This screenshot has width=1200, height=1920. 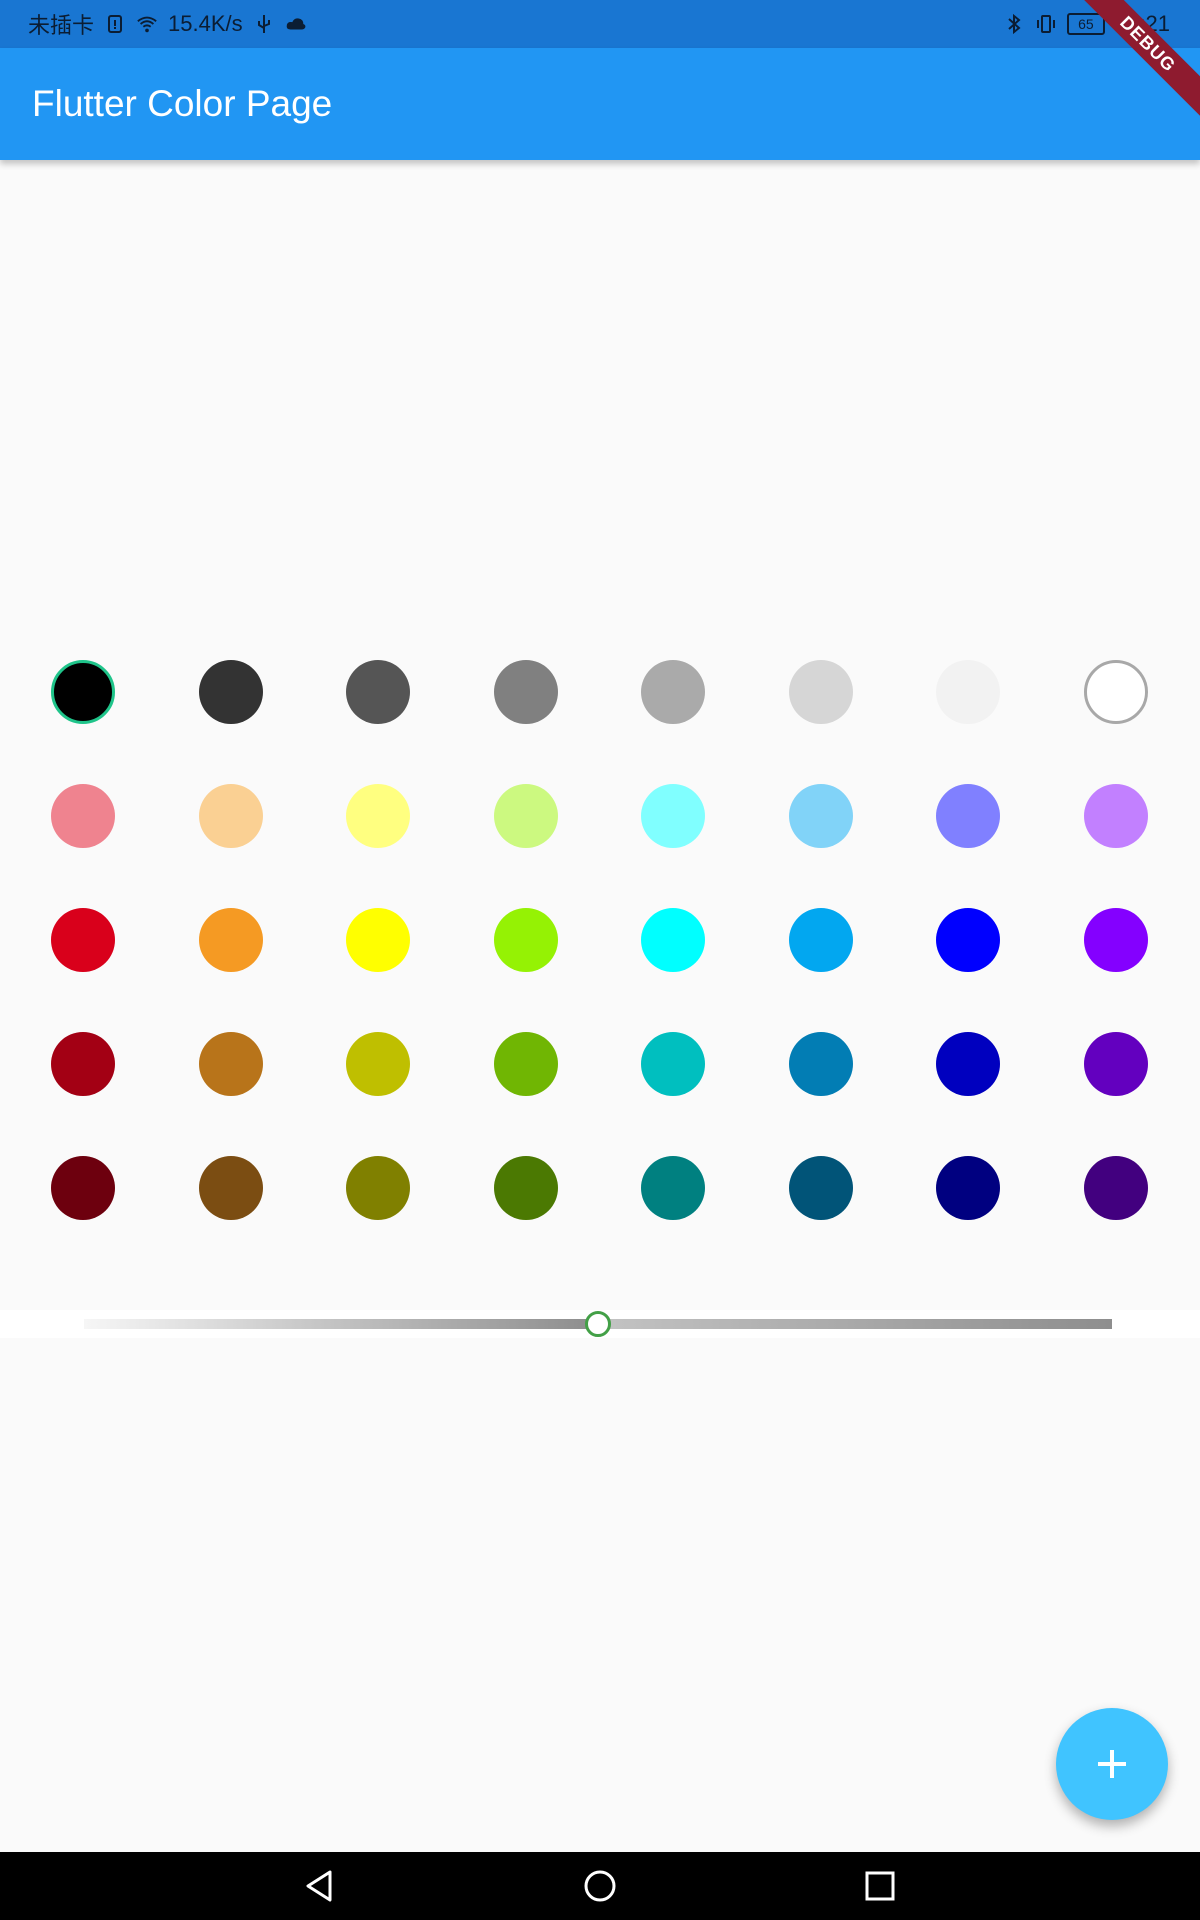 What do you see at coordinates (1085, 24) in the screenshot?
I see `battery-icon: 65` at bounding box center [1085, 24].